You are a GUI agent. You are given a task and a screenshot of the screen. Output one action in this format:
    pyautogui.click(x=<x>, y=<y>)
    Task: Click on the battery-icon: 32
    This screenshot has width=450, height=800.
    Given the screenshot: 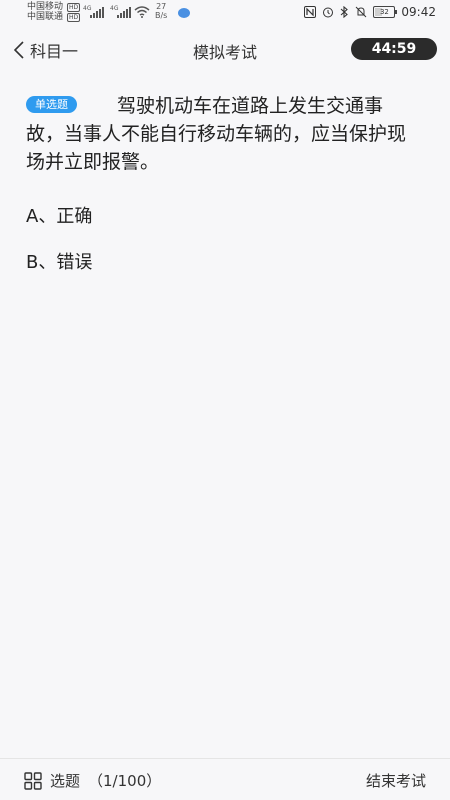 What is the action you would take?
    pyautogui.click(x=385, y=12)
    